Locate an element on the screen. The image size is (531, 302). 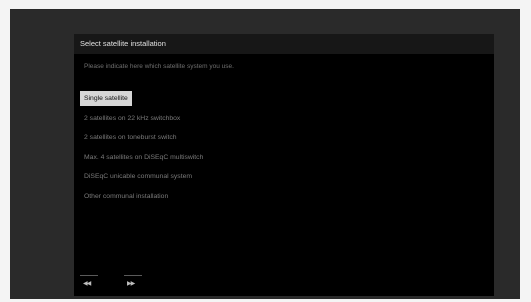
fast-forward-icon: ▶▶ is located at coordinates (131, 284).